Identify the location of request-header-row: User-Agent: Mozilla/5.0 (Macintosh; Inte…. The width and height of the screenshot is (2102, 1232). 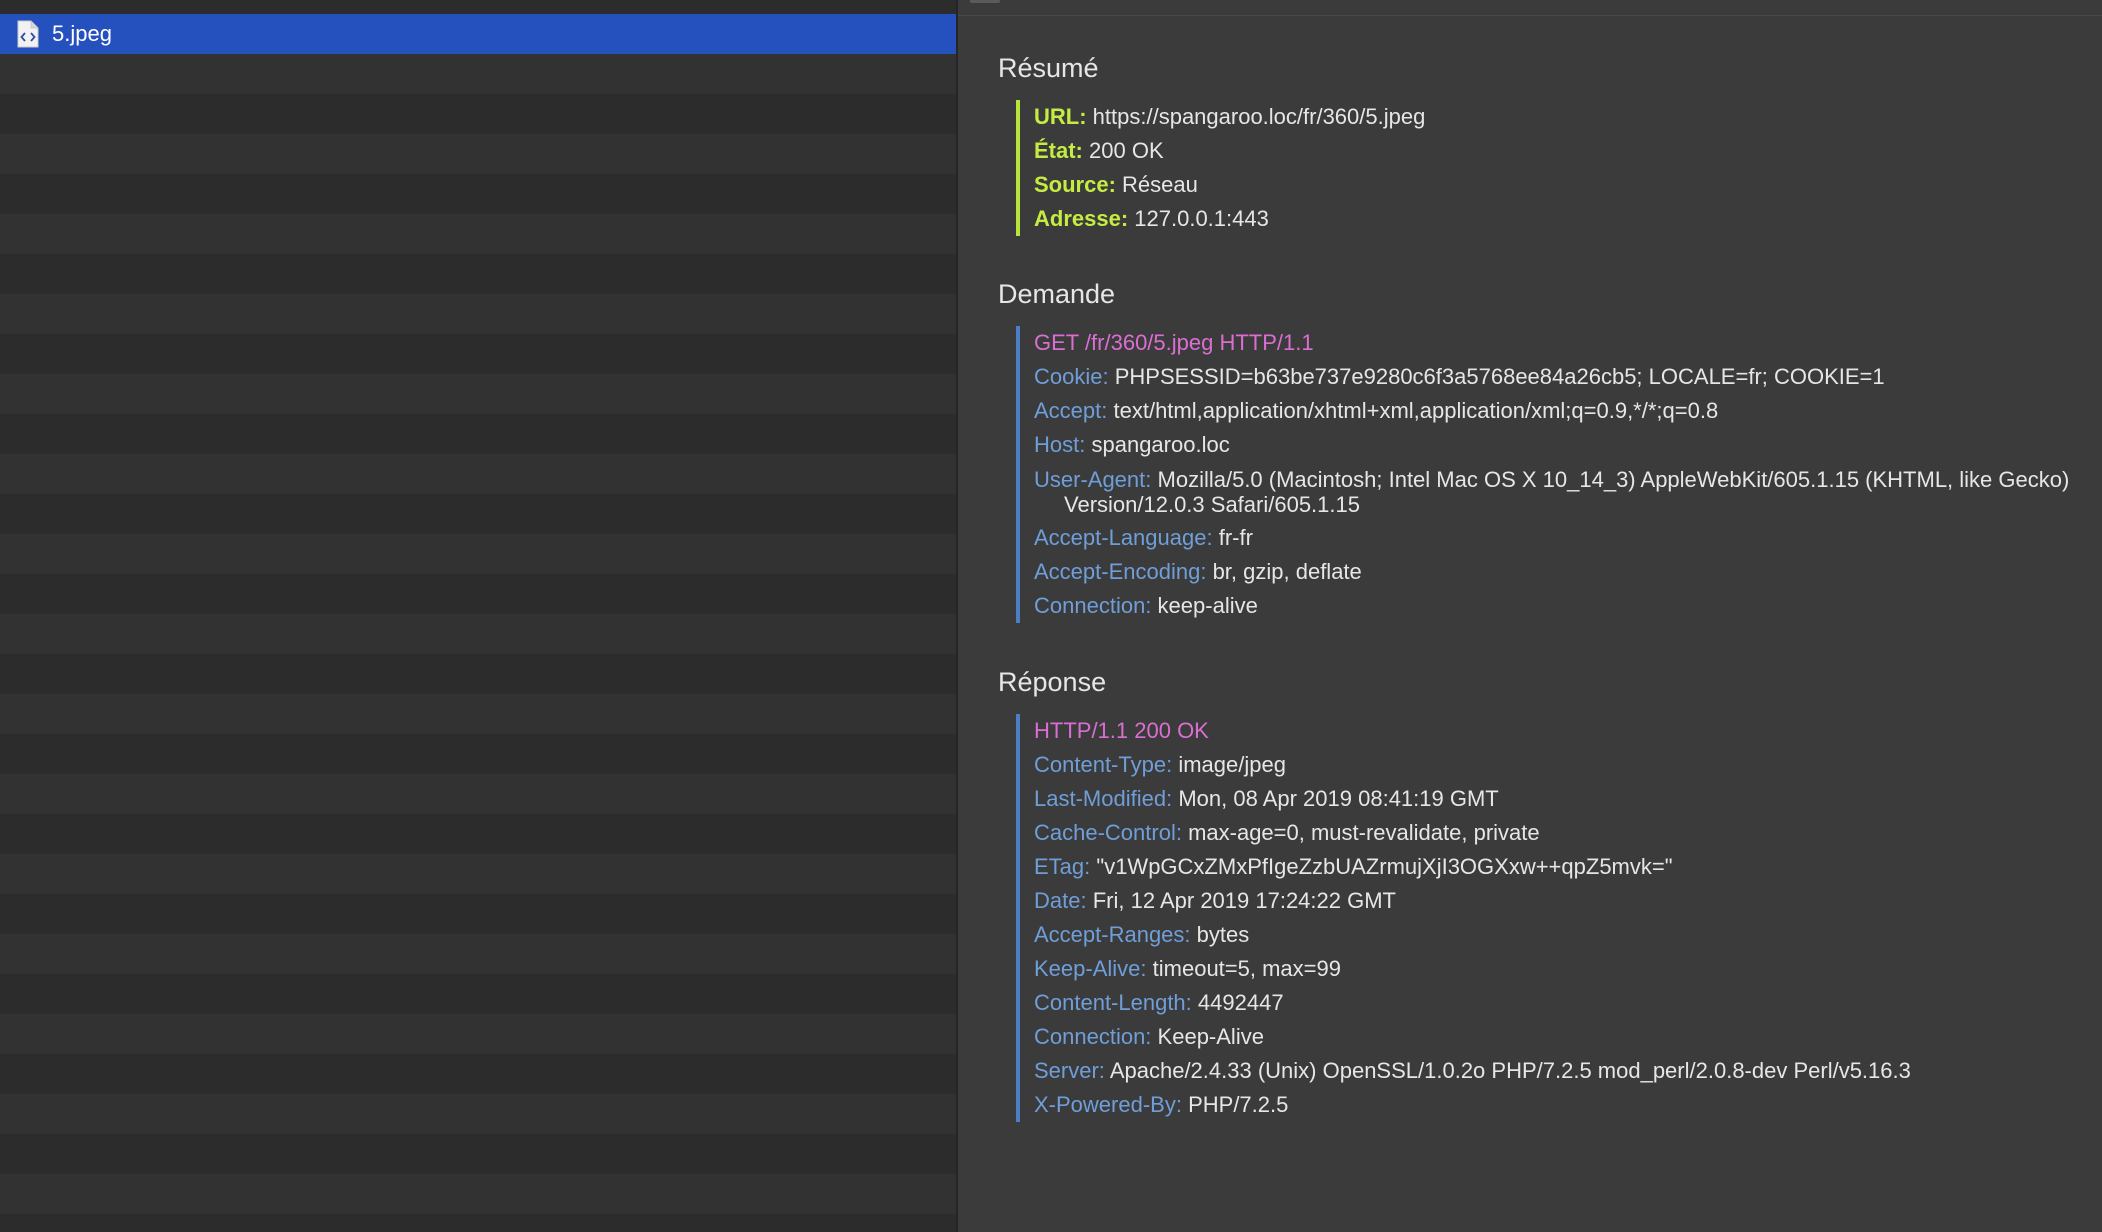
(1562, 491).